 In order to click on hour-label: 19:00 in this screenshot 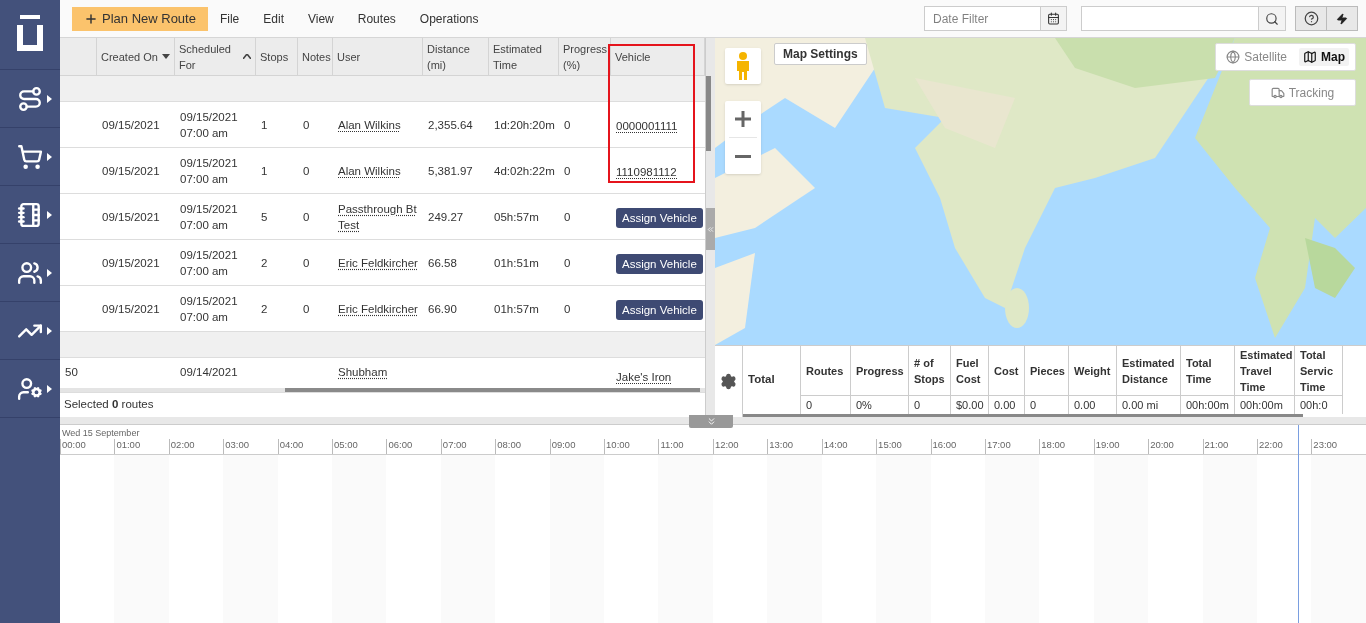, I will do `click(1107, 445)`.